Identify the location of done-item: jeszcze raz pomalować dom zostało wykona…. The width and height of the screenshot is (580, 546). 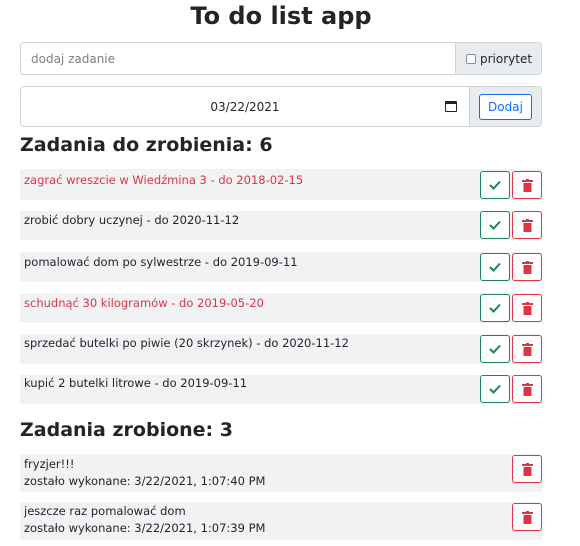
(281, 521).